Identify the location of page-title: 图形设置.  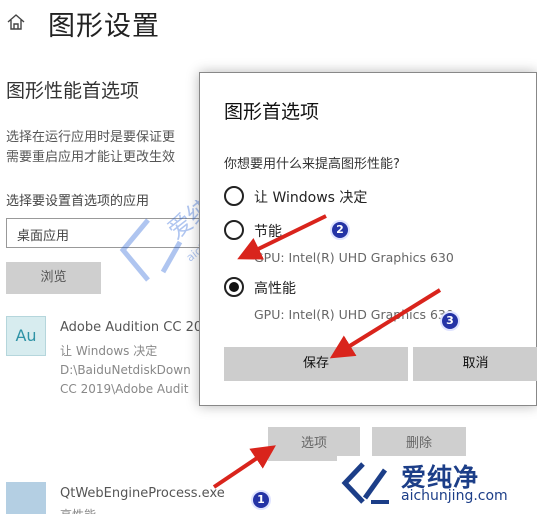
(104, 26).